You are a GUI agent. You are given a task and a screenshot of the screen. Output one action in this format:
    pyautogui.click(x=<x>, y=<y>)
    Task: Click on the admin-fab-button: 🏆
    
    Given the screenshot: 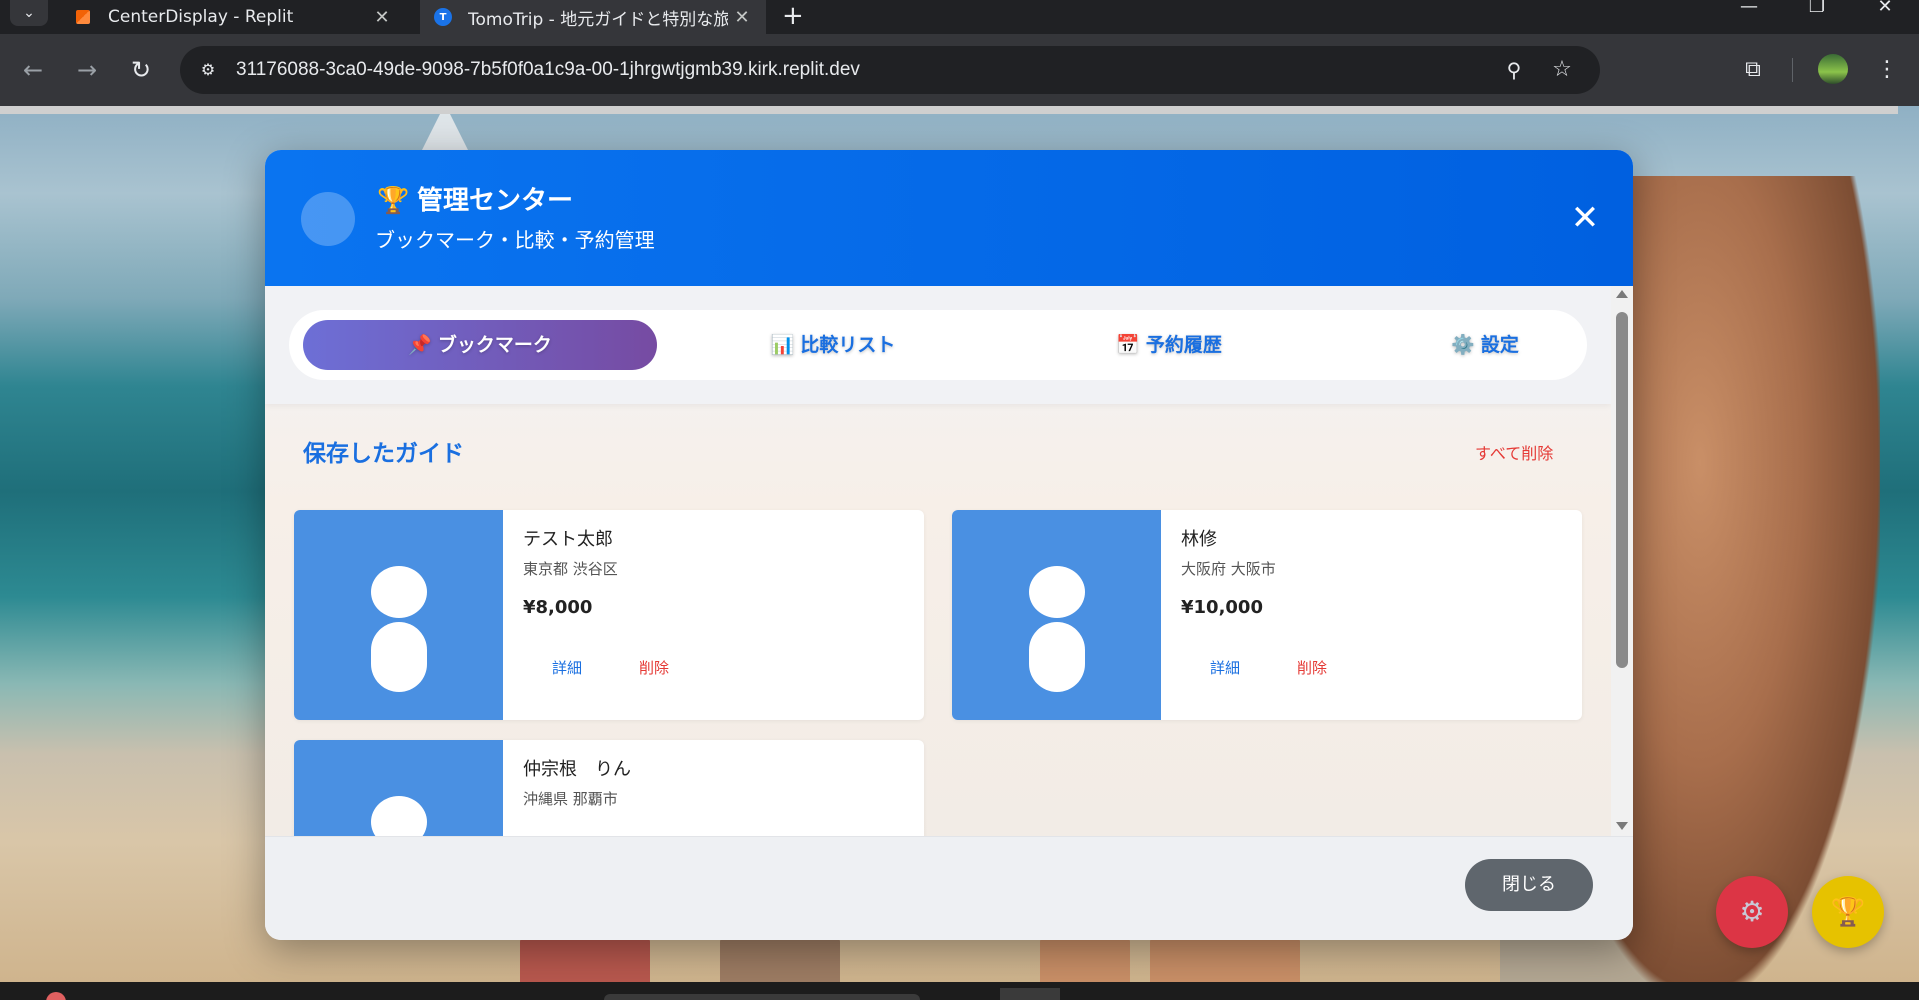 What is the action you would take?
    pyautogui.click(x=1848, y=912)
    